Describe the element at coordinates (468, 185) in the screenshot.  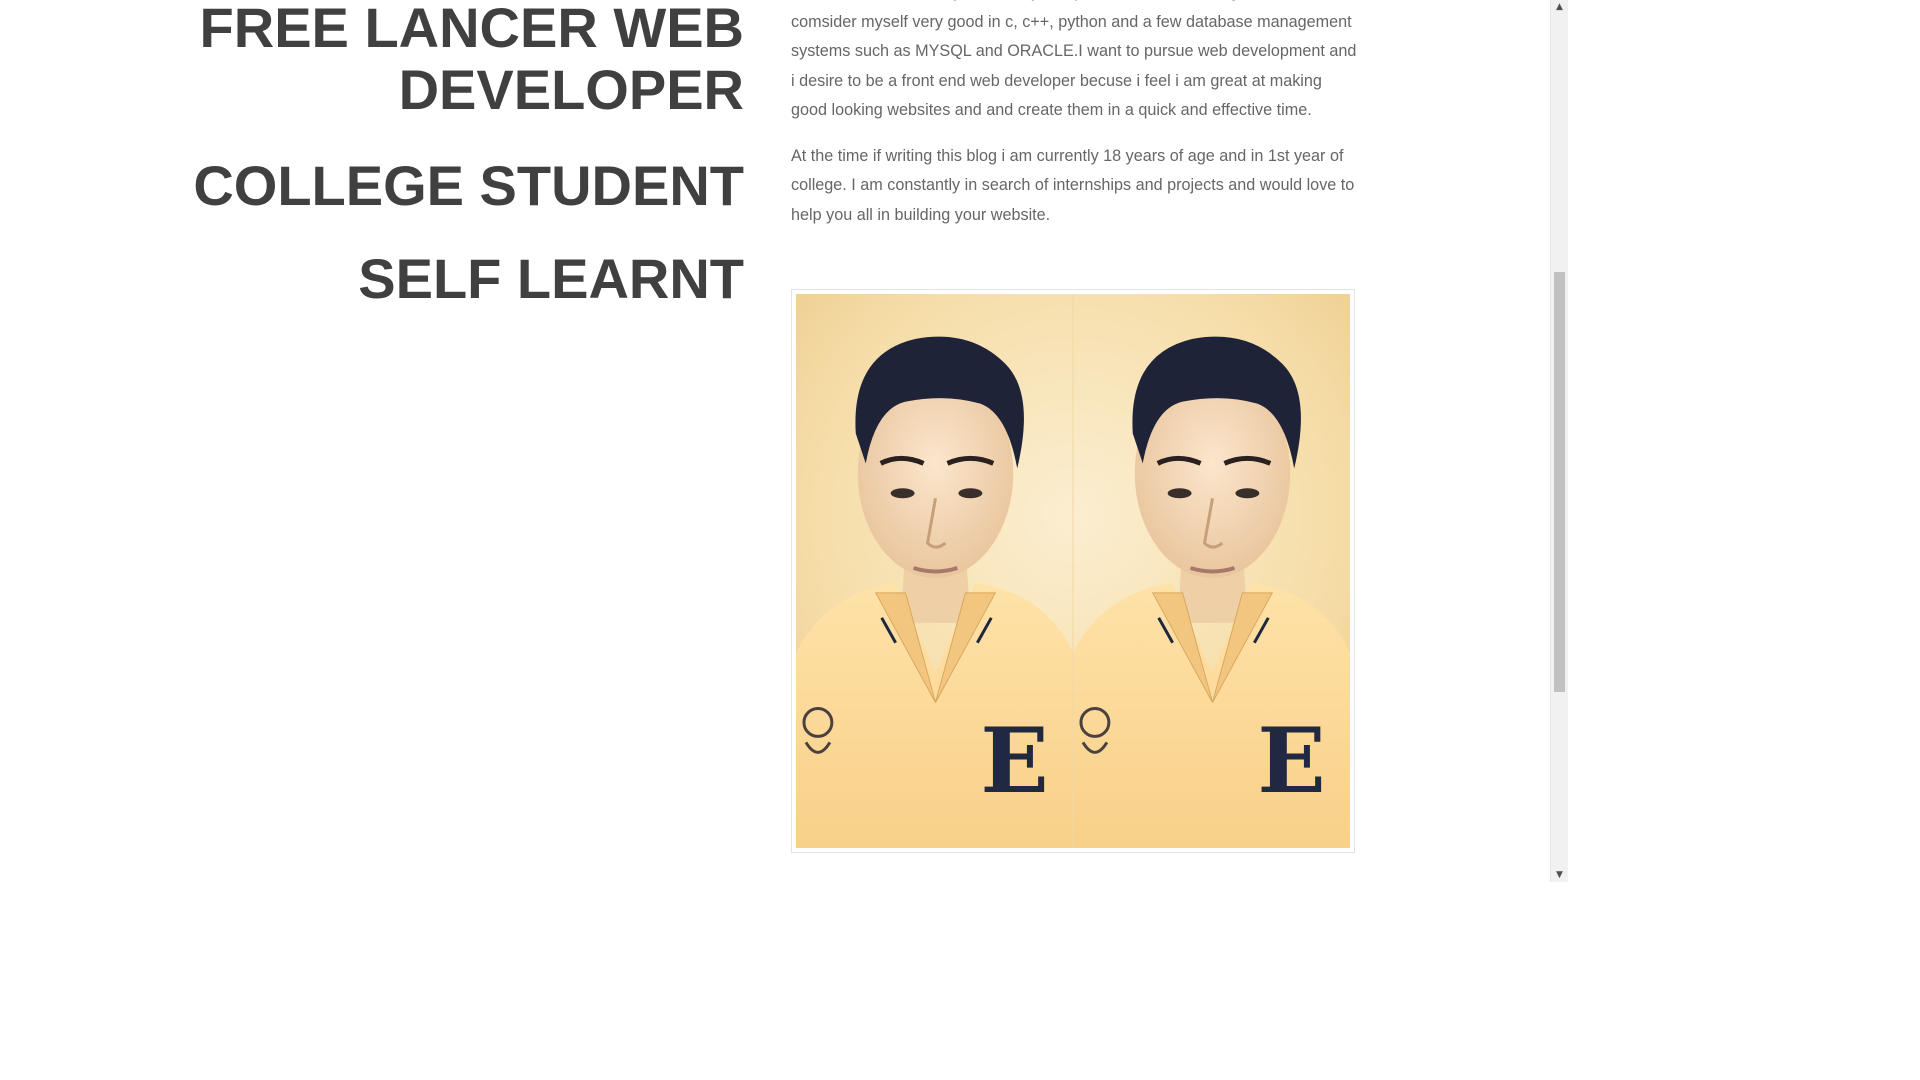
I see `heading-college-student: COLLEGE STUDENT` at that location.